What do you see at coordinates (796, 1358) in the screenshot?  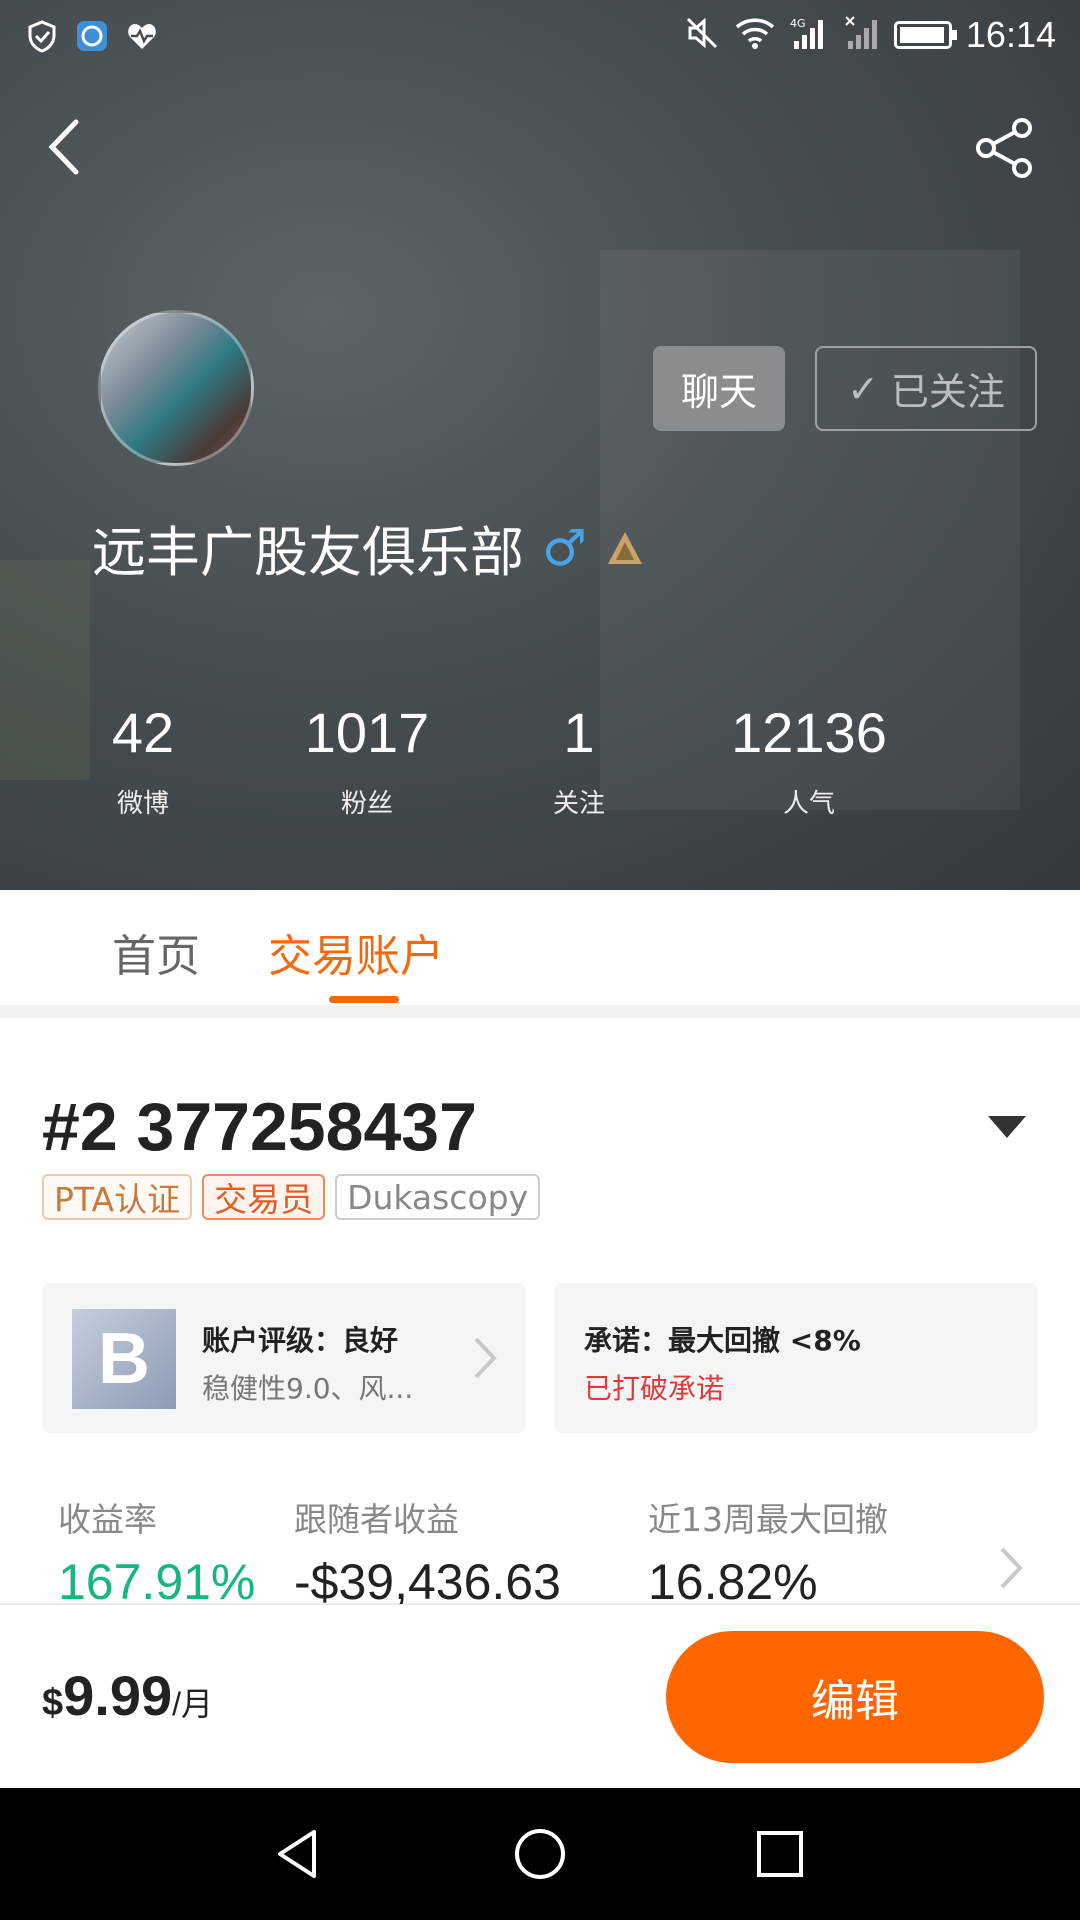 I see `promise-card: 承诺：最大回撤 <8% 已打破承诺` at bounding box center [796, 1358].